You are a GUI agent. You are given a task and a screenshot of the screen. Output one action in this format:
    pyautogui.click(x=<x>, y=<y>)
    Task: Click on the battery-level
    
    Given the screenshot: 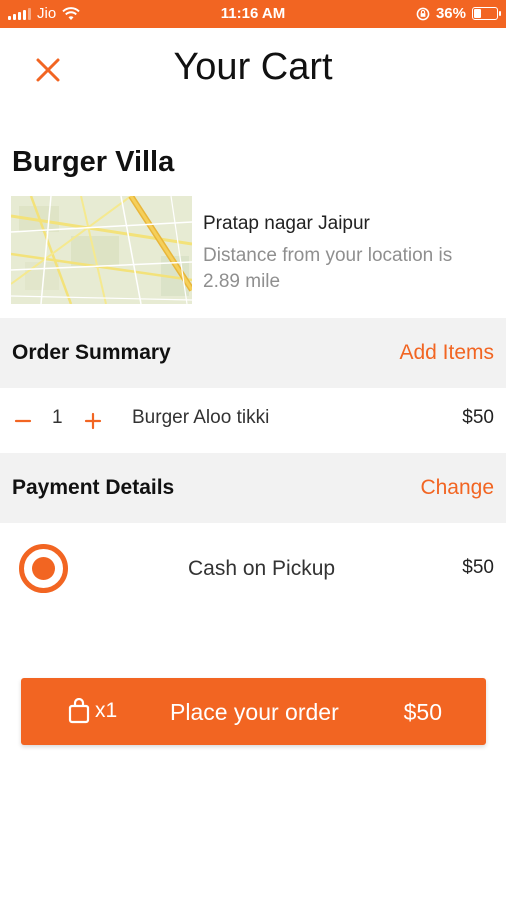 What is the action you would take?
    pyautogui.click(x=478, y=13)
    